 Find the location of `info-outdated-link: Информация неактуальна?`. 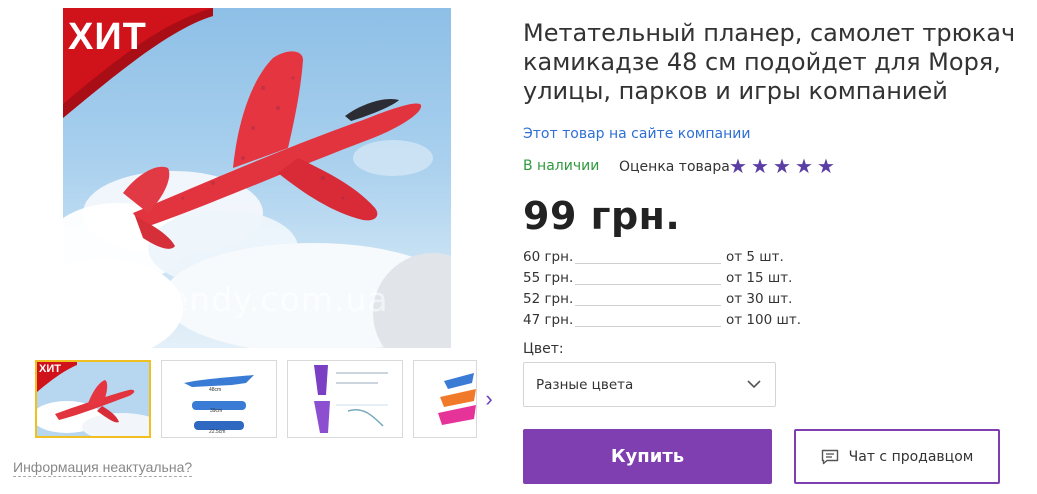

info-outdated-link: Информация неактуальна? is located at coordinates (103, 468).